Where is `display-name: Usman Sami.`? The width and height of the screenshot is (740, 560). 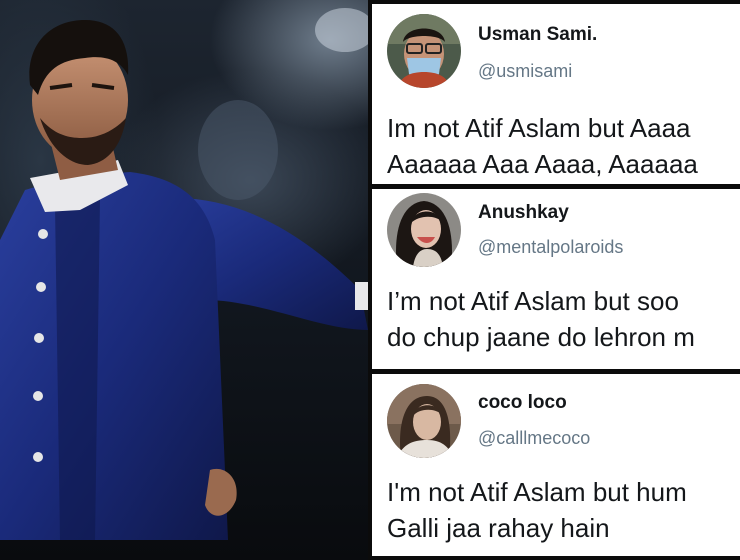 display-name: Usman Sami. is located at coordinates (537, 35).